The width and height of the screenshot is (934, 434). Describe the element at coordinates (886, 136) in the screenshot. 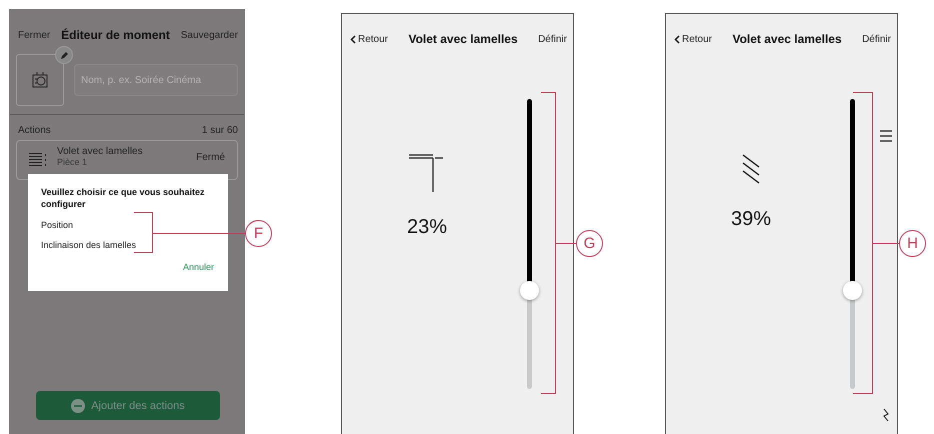

I see `horizontal-slats-icon` at that location.